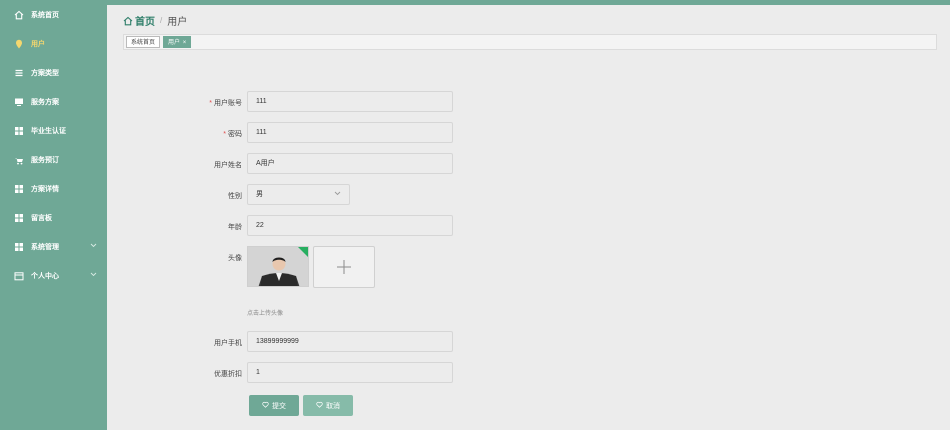  Describe the element at coordinates (228, 165) in the screenshot. I see `name-label: 用户姓名` at that location.